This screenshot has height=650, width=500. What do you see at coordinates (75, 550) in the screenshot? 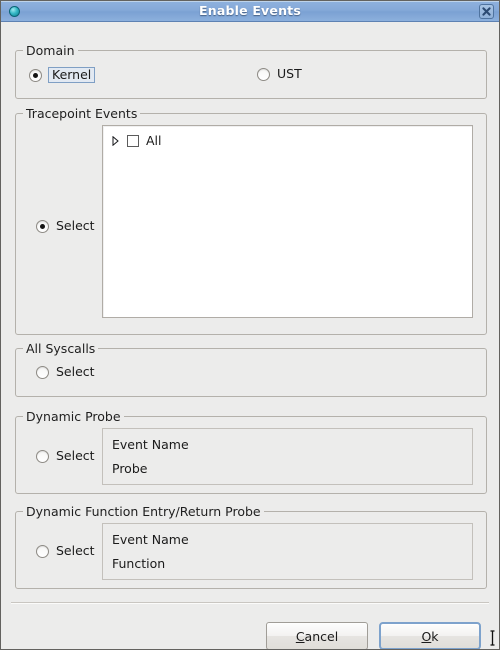
I see `radio-label-dynamic-function-probe-select: Select` at bounding box center [75, 550].